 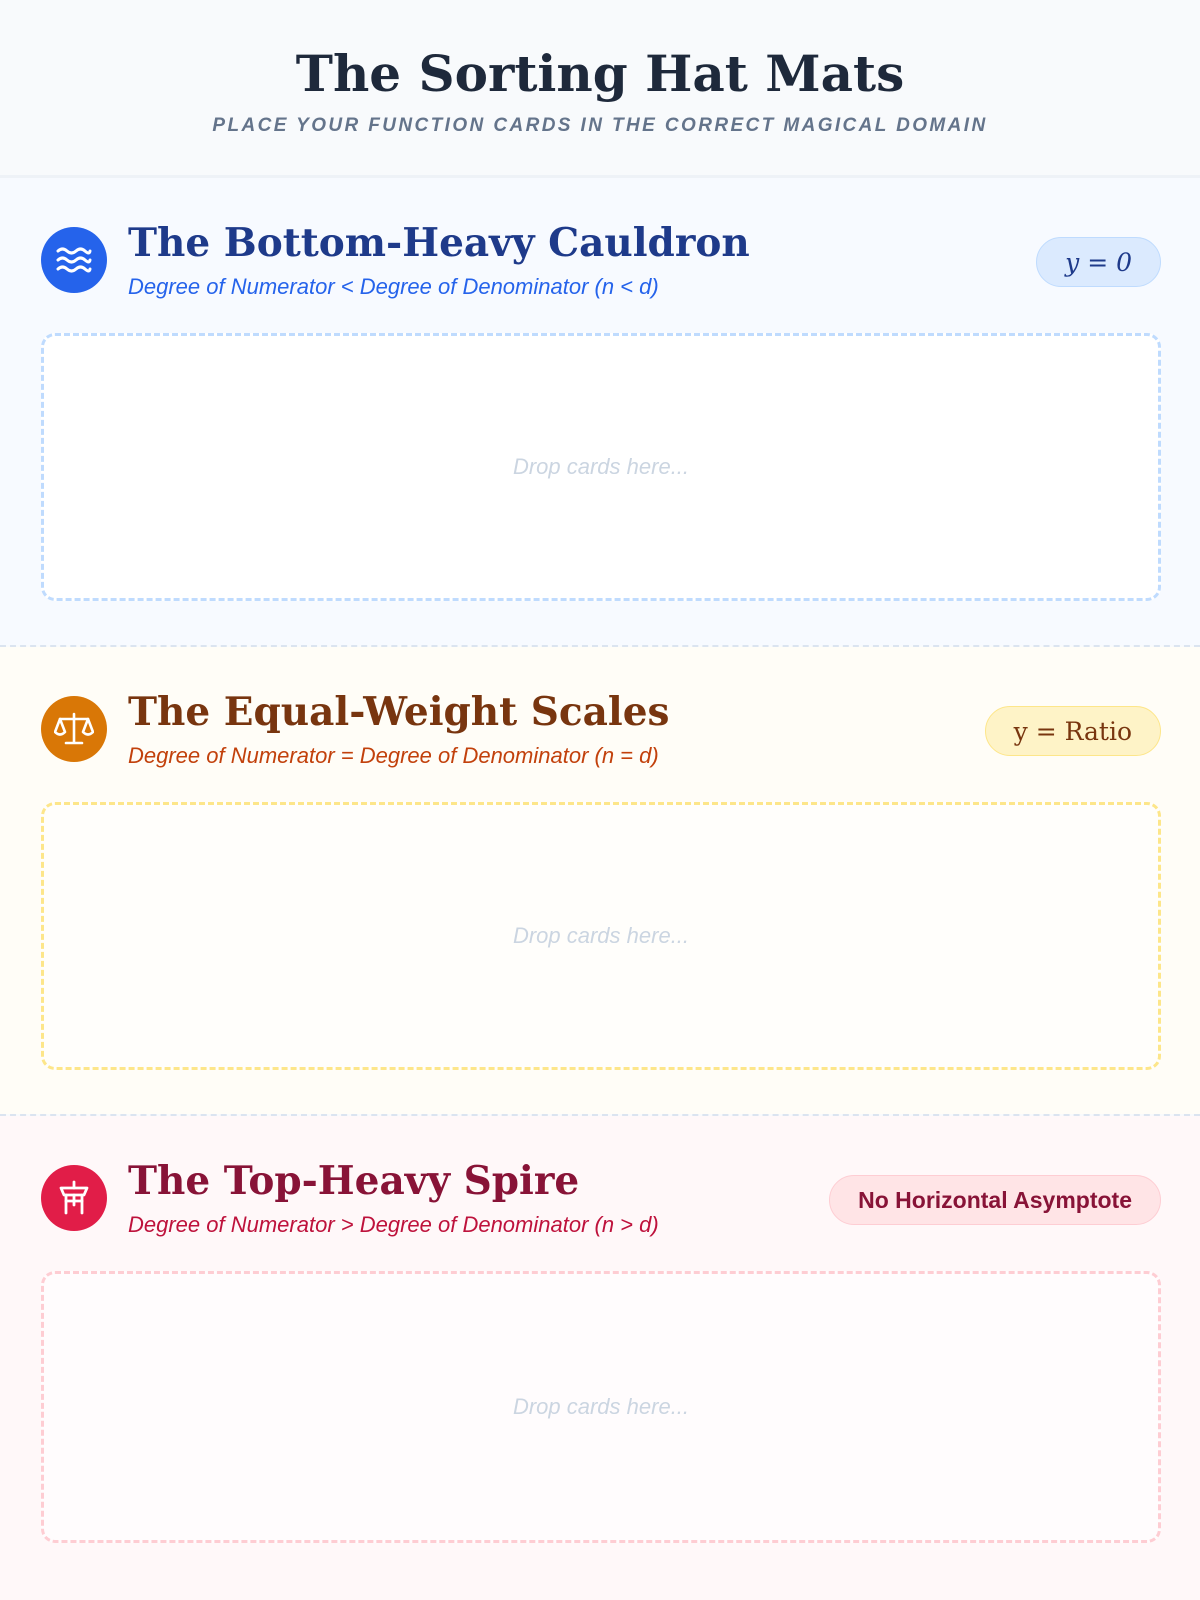 I want to click on asymptote-badge: y = Ratio, so click(x=1072, y=731).